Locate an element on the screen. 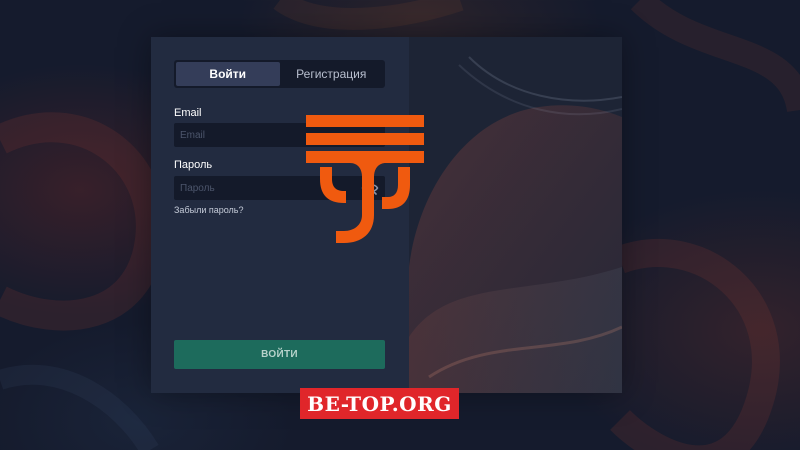 The height and width of the screenshot is (450, 800). ts-logo-icon is located at coordinates (365, 179).